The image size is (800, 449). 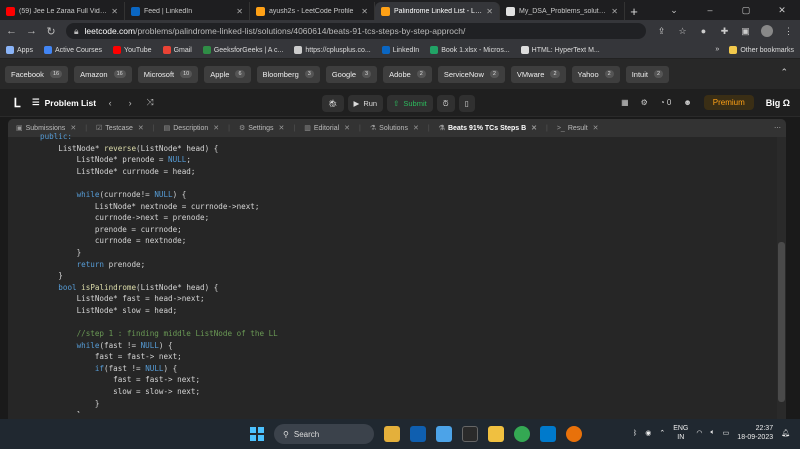 What do you see at coordinates (64, 102) in the screenshot?
I see `problem-list-link: ☰ Problem List` at bounding box center [64, 102].